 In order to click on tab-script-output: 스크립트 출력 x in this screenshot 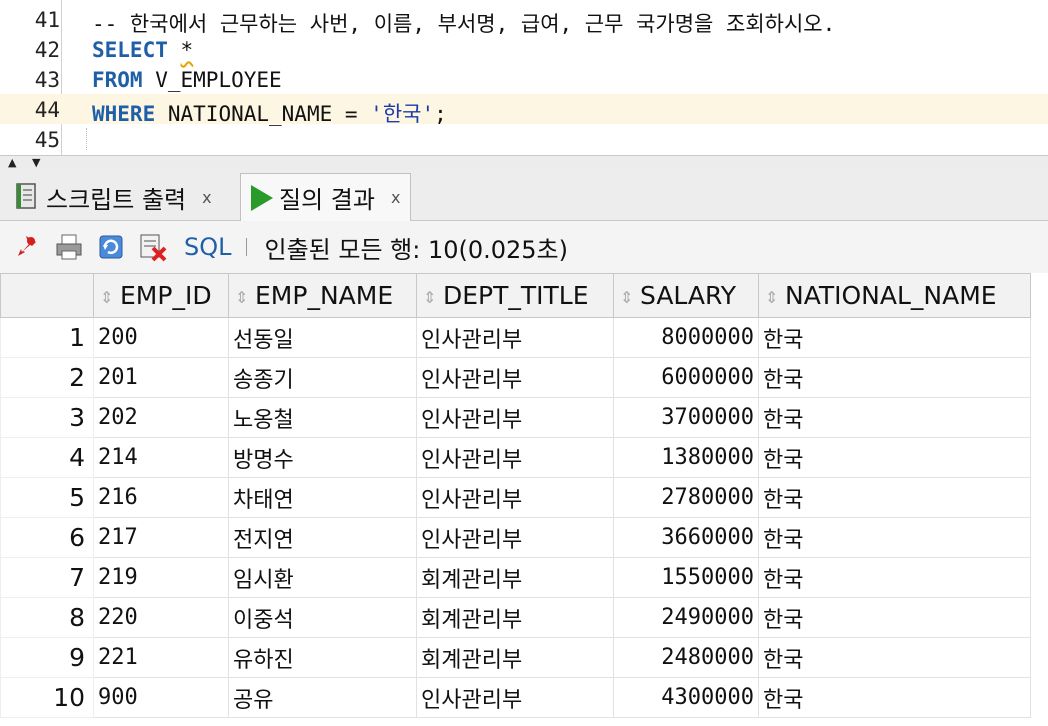, I will do `click(113, 197)`.